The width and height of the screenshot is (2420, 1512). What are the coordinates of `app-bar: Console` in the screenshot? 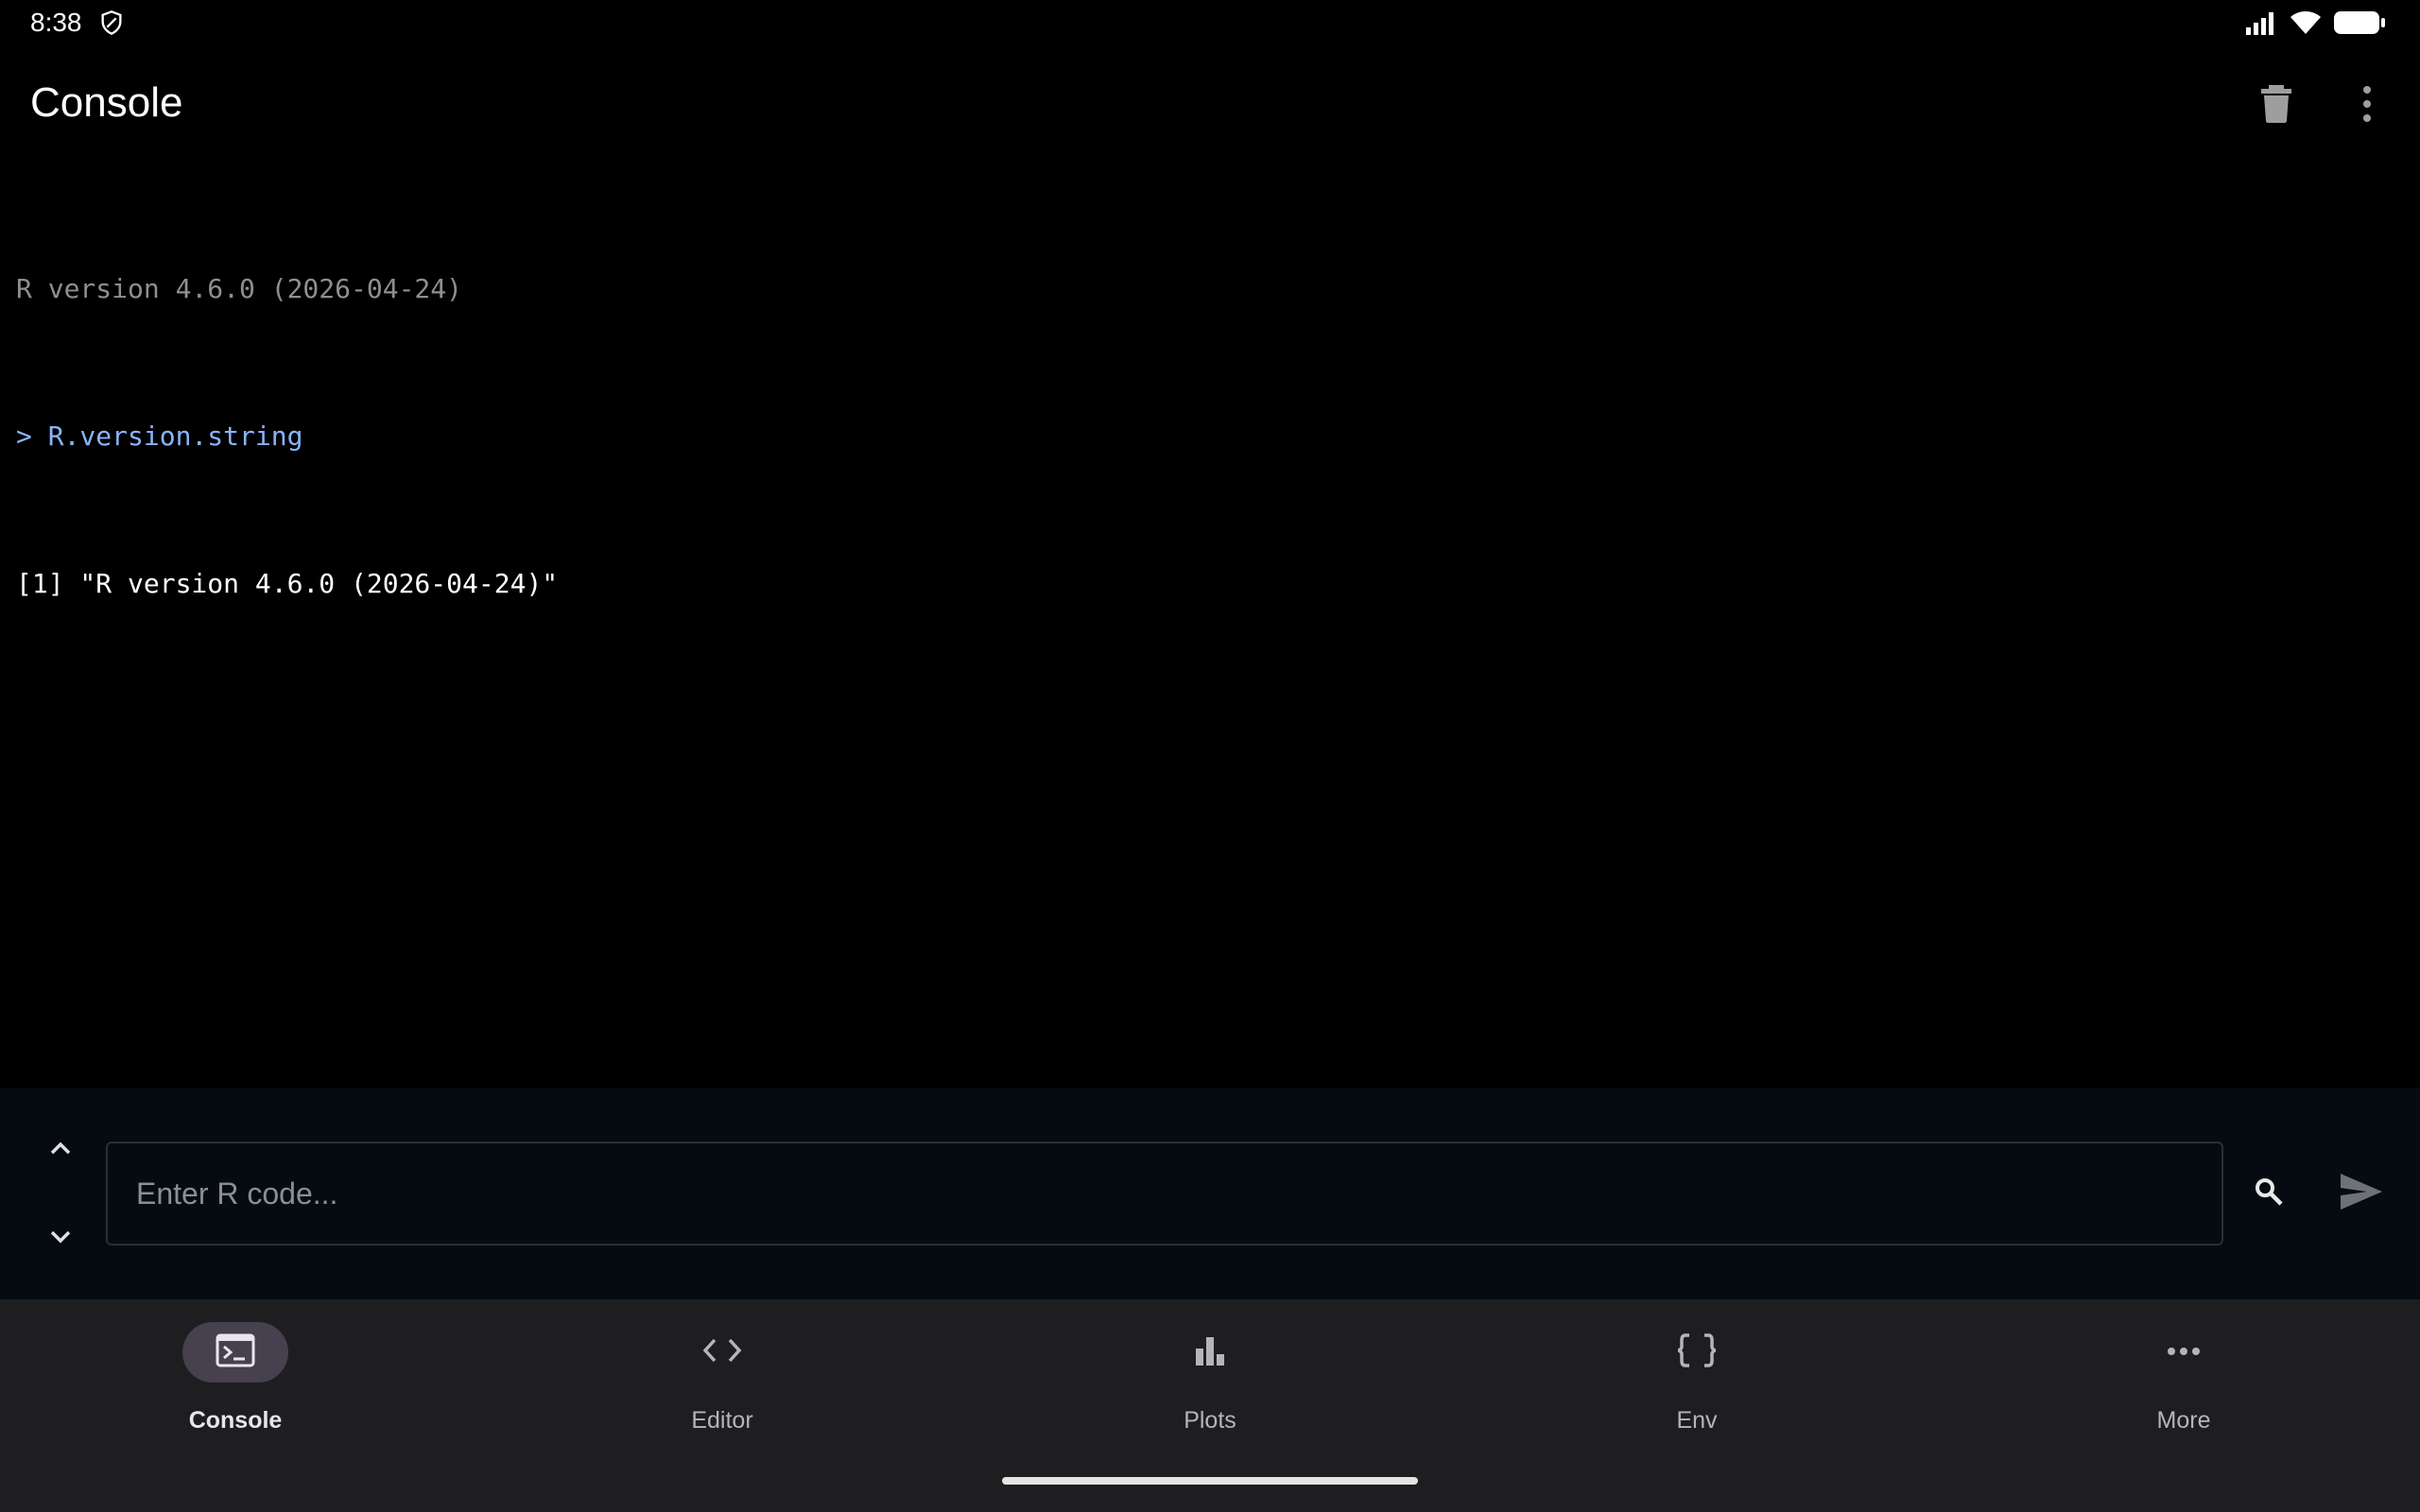 It's located at (1210, 105).